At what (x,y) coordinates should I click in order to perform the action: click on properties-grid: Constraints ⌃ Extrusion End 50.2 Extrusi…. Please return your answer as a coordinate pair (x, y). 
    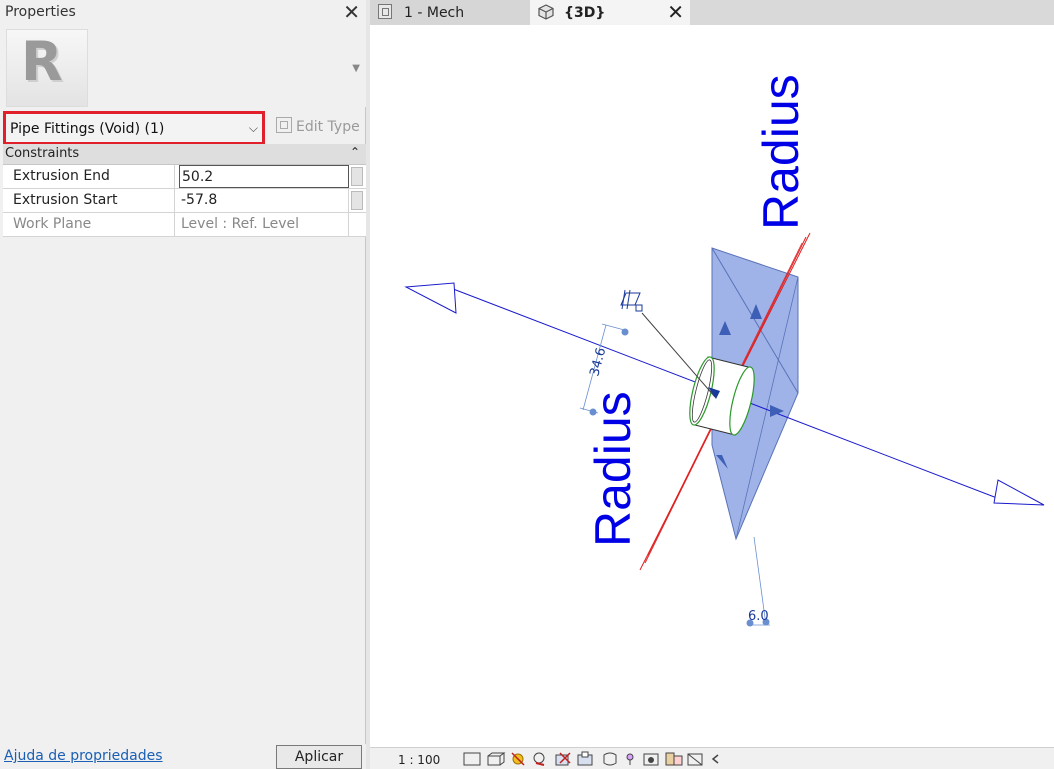
    Looking at the image, I should click on (184, 190).